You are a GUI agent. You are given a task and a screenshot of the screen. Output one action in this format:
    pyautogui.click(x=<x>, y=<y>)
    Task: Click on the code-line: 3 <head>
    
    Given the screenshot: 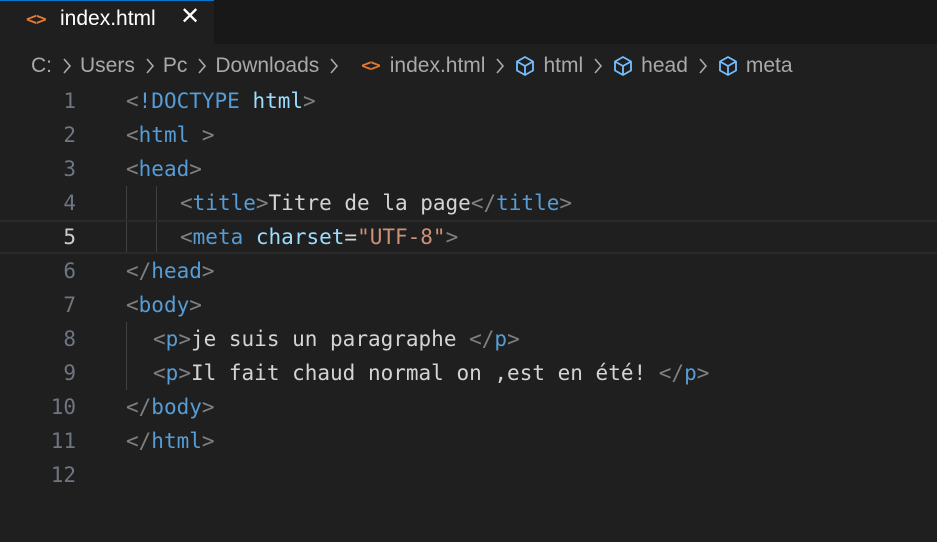 What is the action you would take?
    pyautogui.click(x=468, y=169)
    